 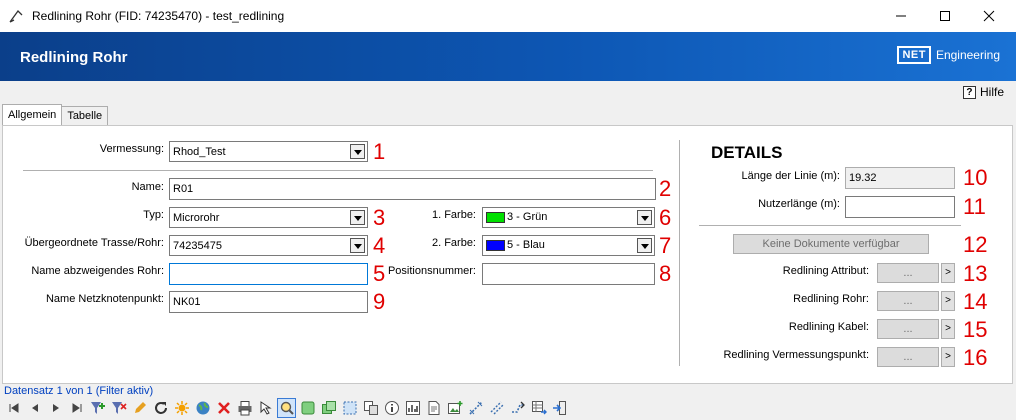 What do you see at coordinates (55, 408) in the screenshot?
I see `next-record-icon` at bounding box center [55, 408].